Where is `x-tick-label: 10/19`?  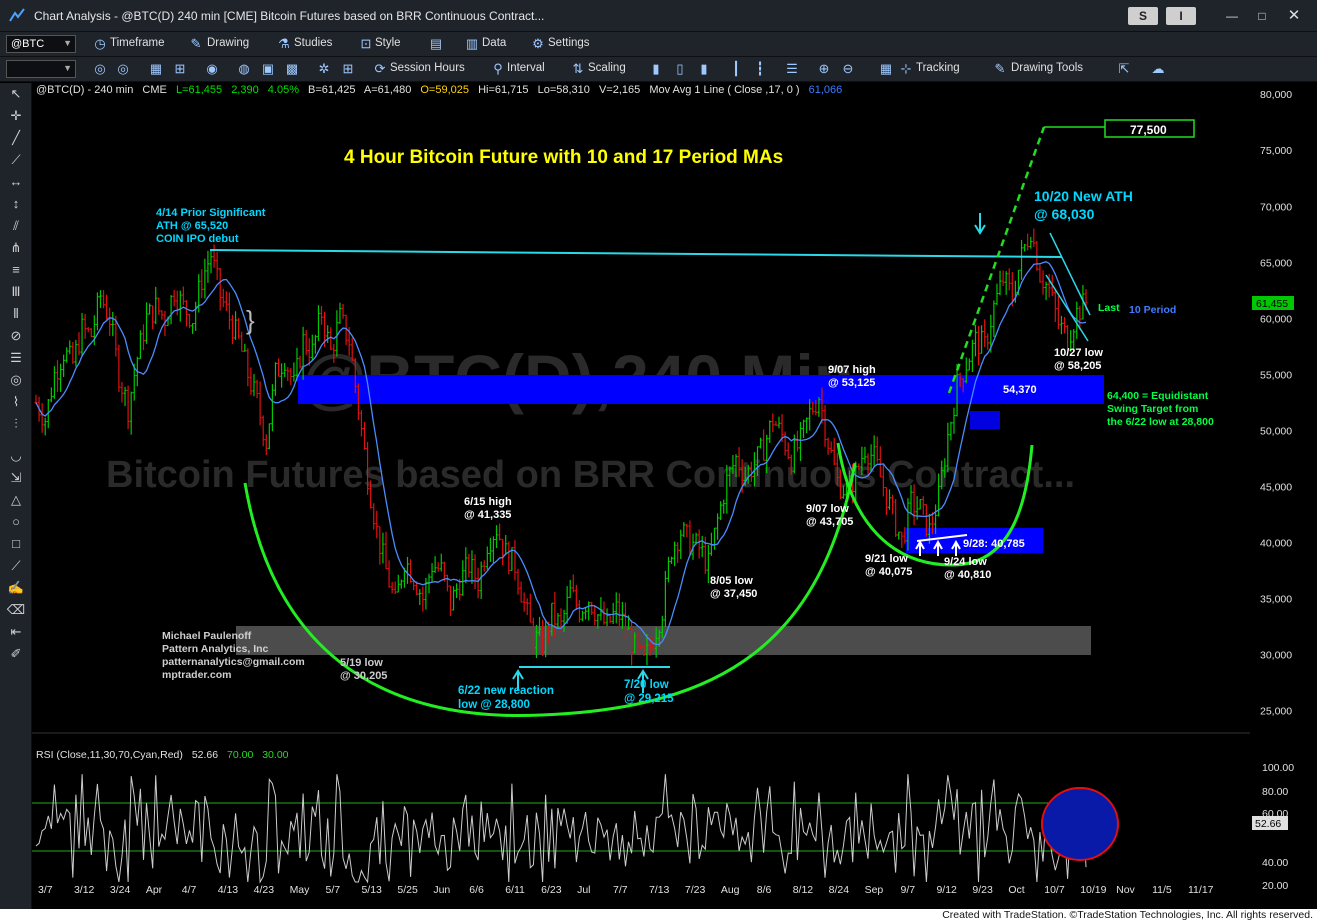
x-tick-label: 10/19 is located at coordinates (1093, 890).